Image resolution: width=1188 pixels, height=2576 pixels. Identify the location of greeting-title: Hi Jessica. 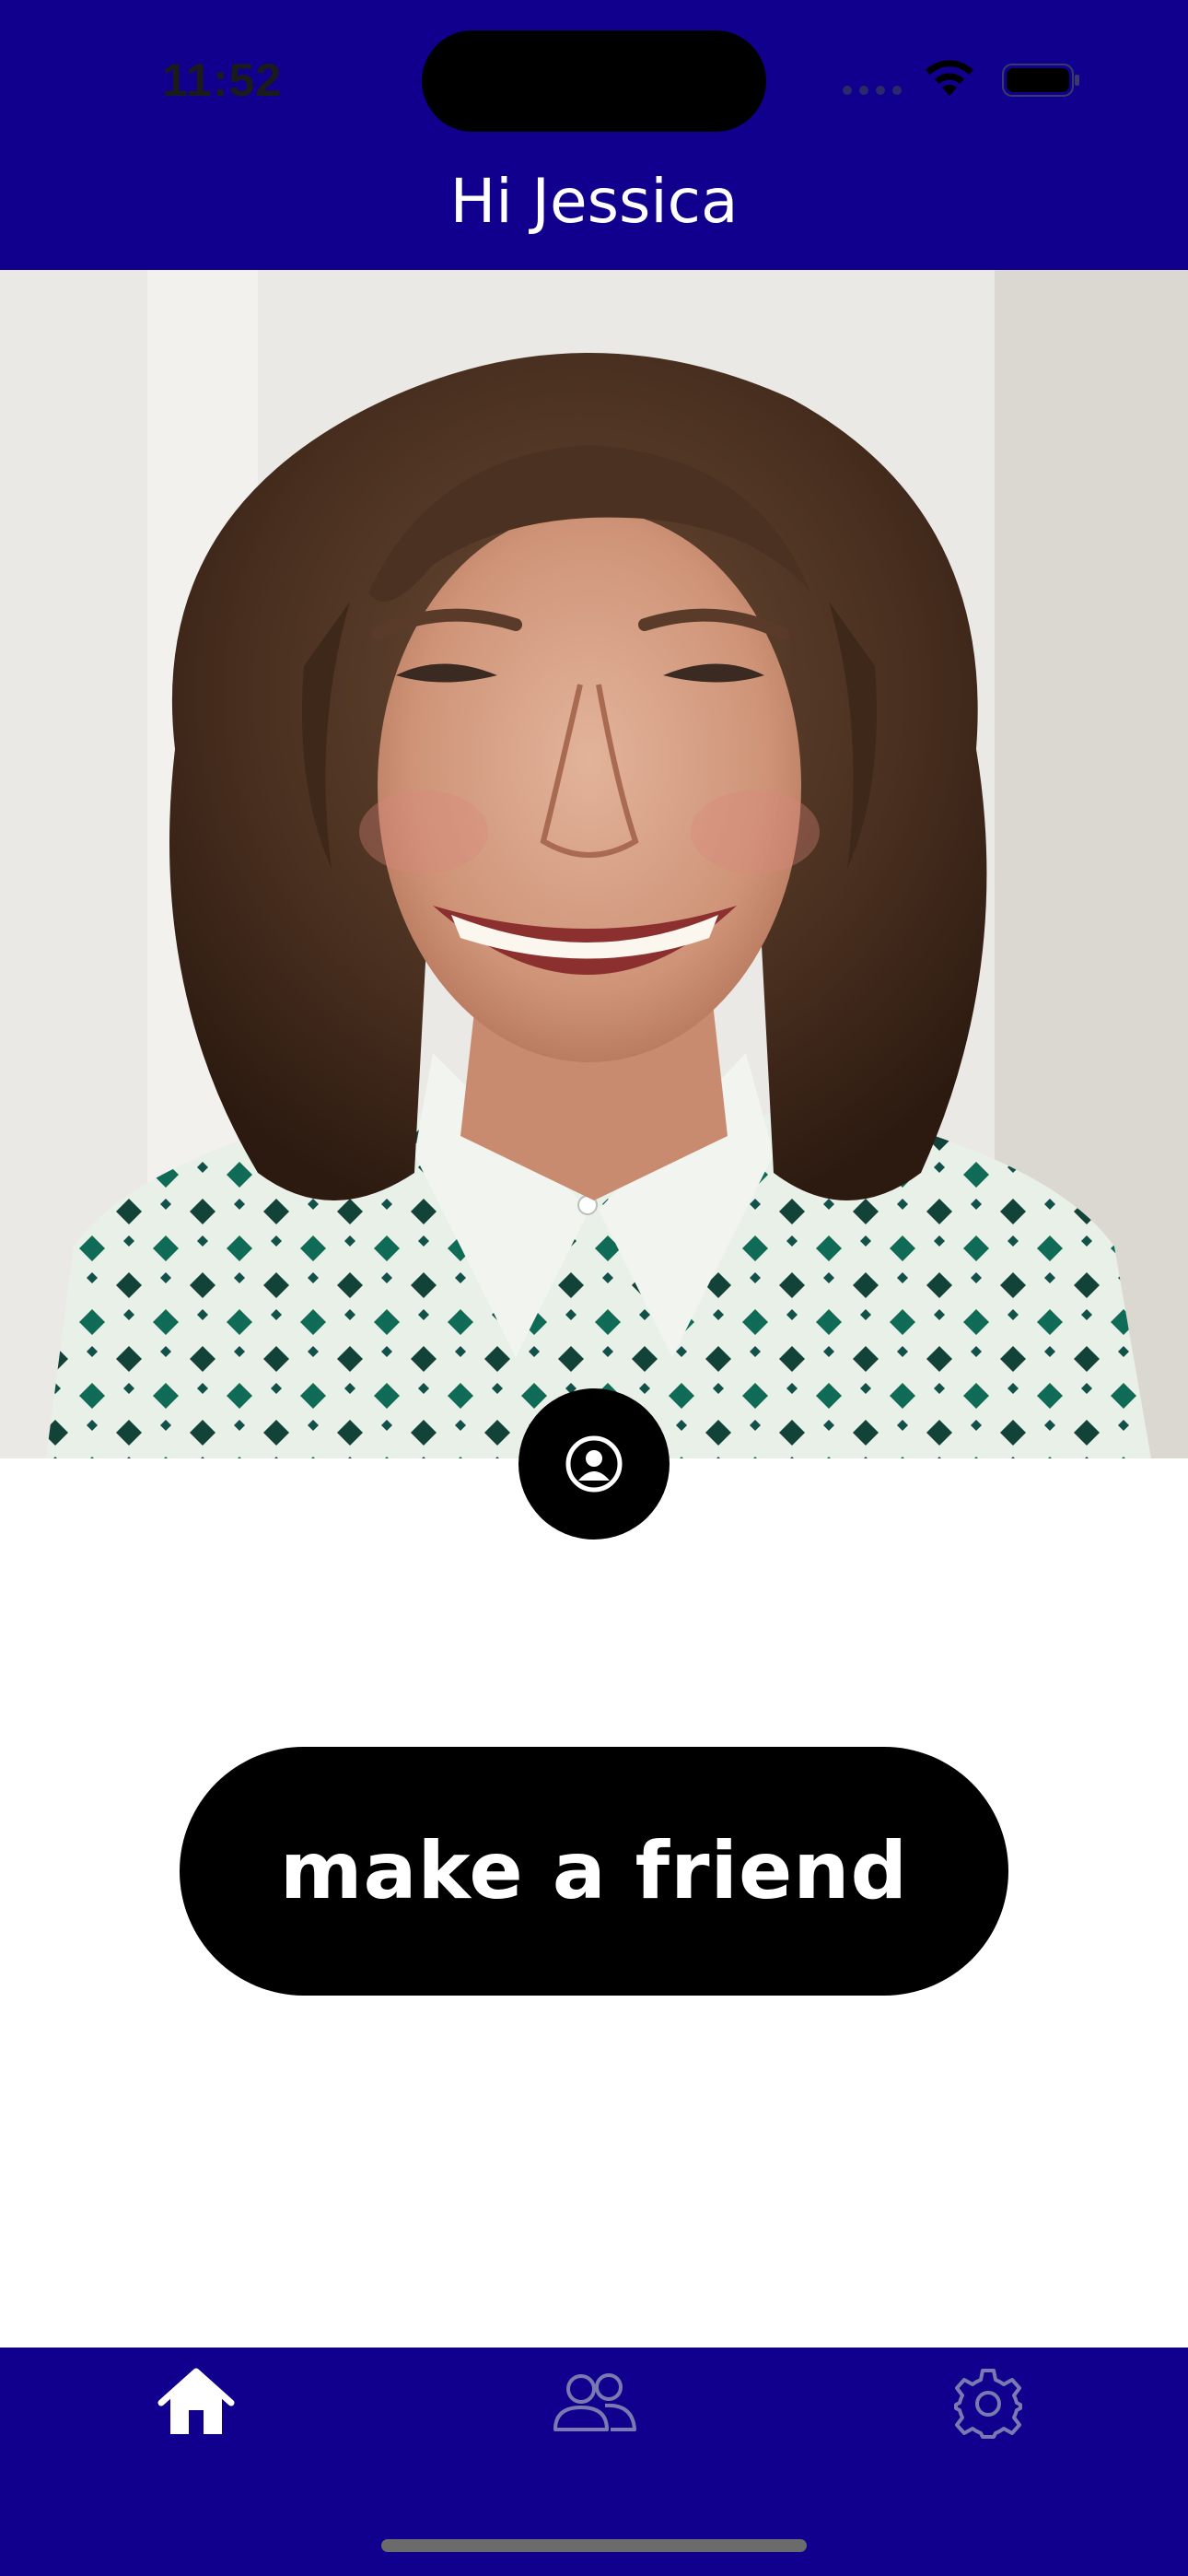
(594, 201).